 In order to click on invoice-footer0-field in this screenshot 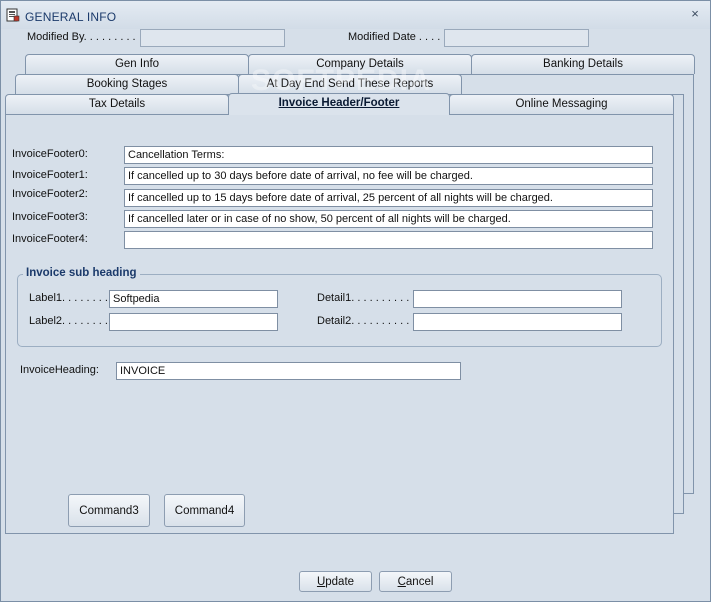, I will do `click(388, 155)`.